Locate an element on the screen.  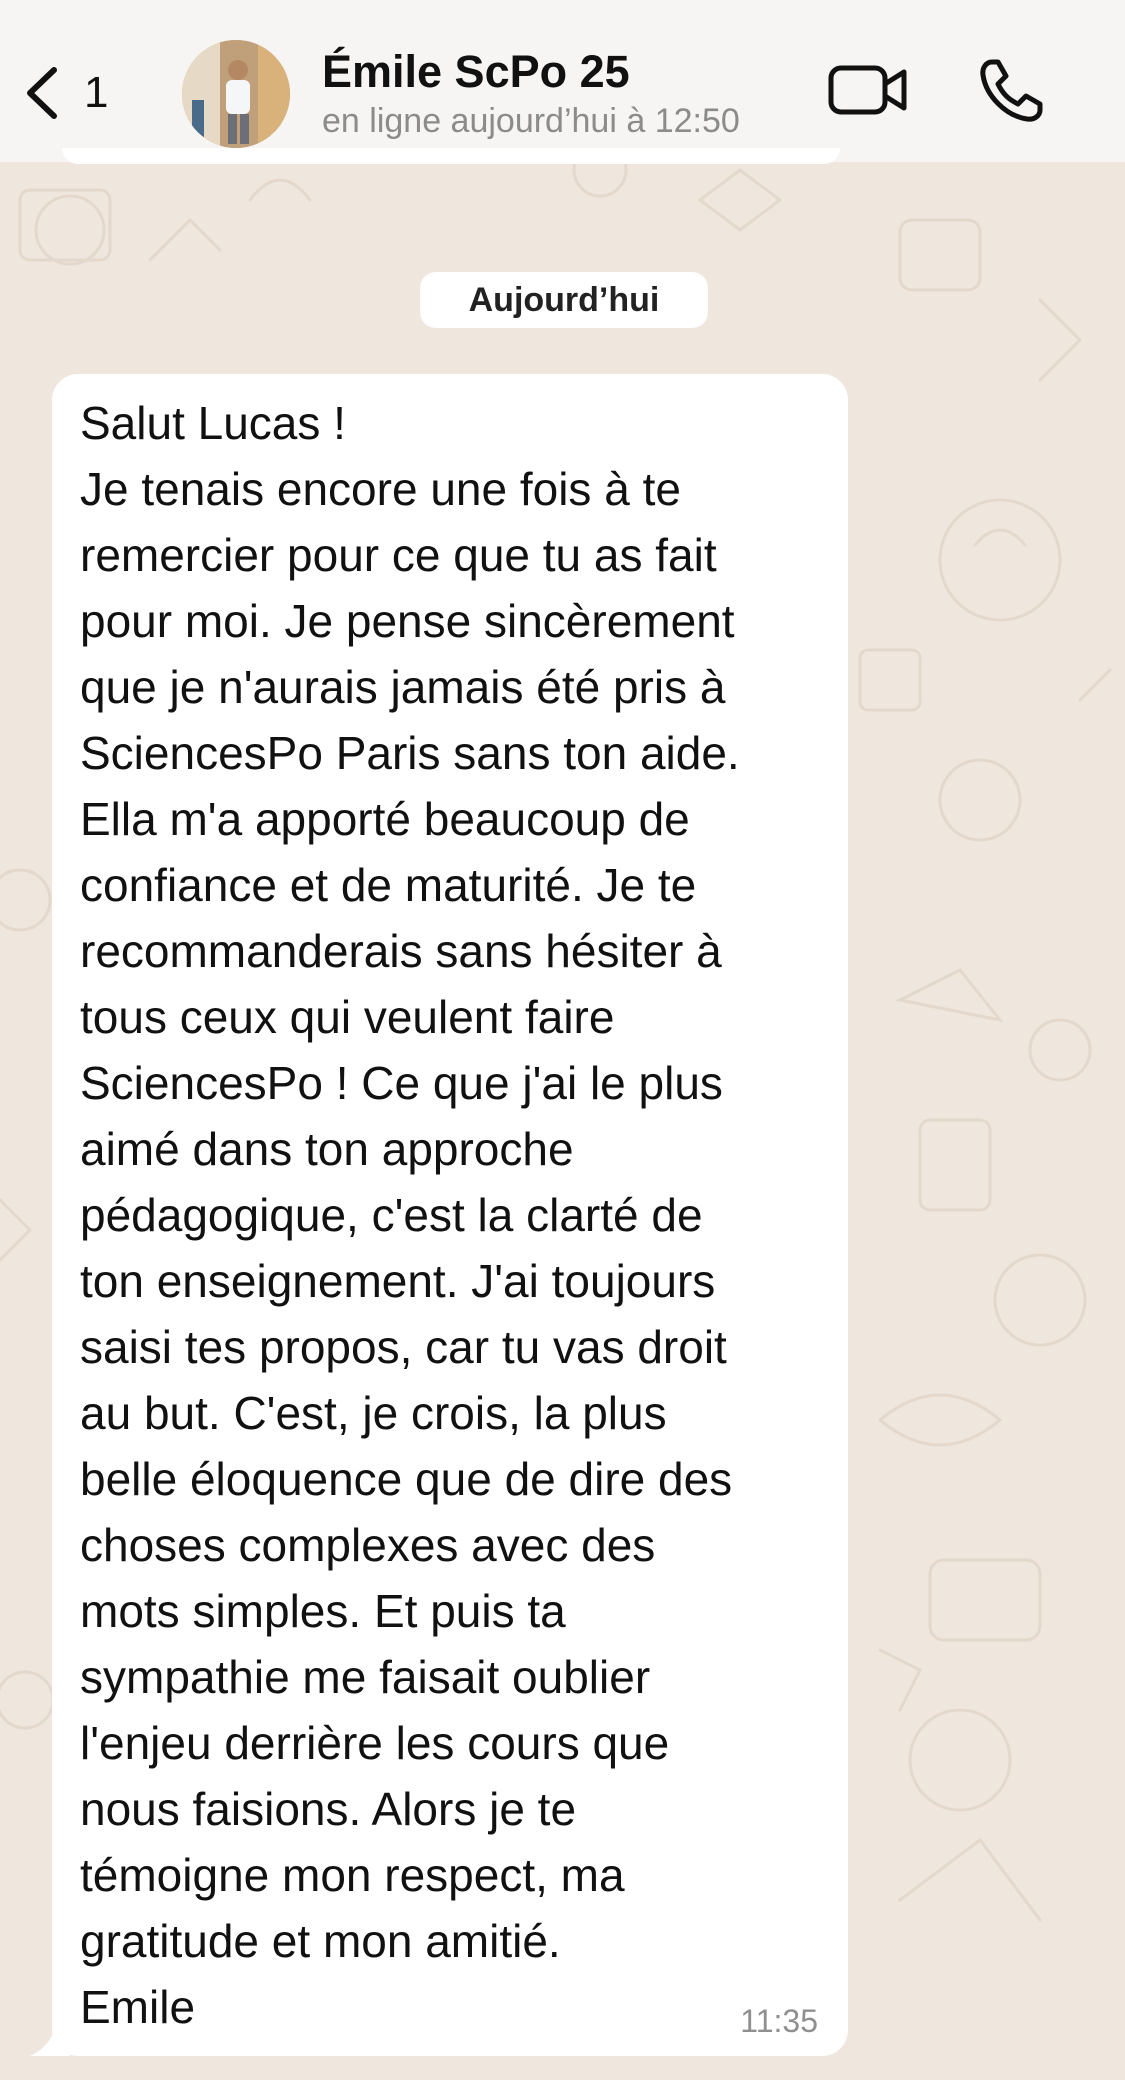
phone-icon is located at coordinates (1011, 91).